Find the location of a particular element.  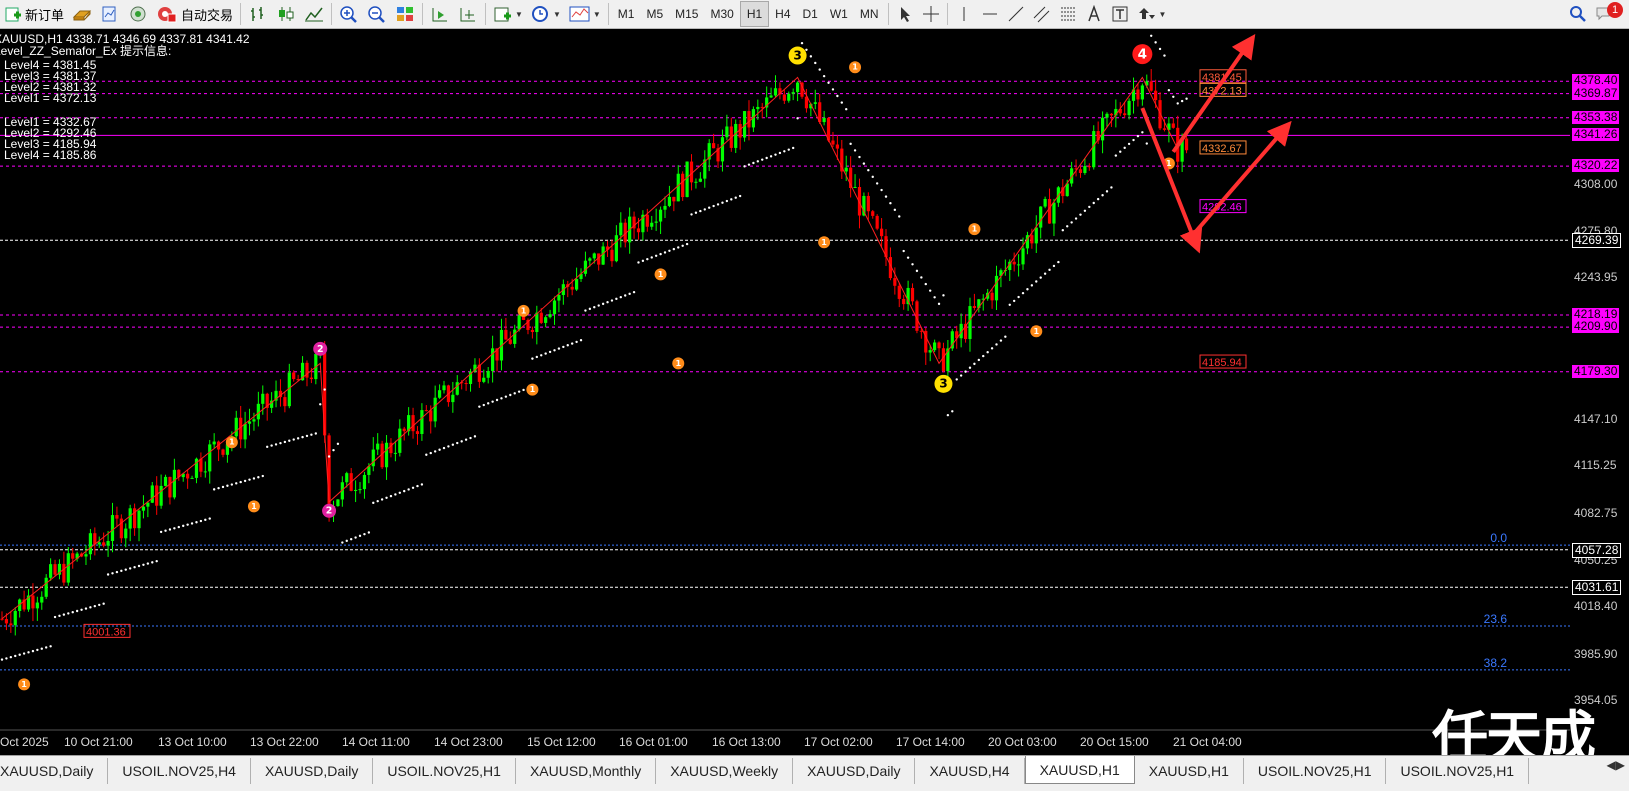

tile-windows-button is located at coordinates (405, 14).